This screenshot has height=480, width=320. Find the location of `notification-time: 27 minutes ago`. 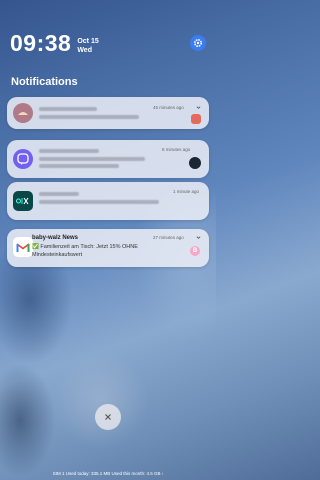

notification-time: 27 minutes ago is located at coordinates (168, 237).